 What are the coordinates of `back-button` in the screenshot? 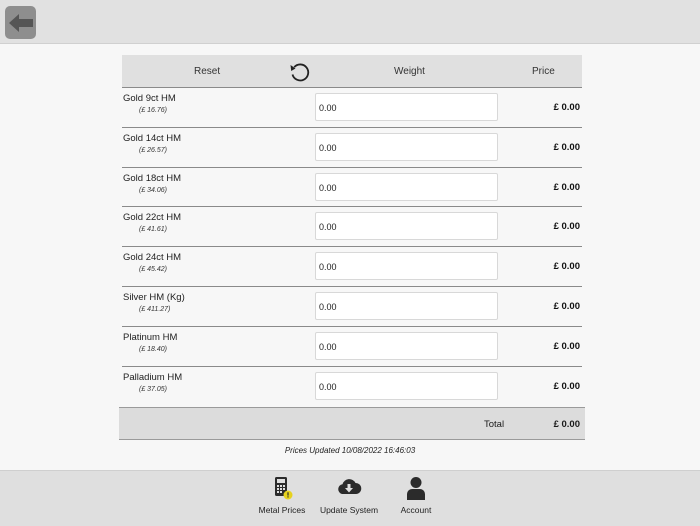 It's located at (20, 22).